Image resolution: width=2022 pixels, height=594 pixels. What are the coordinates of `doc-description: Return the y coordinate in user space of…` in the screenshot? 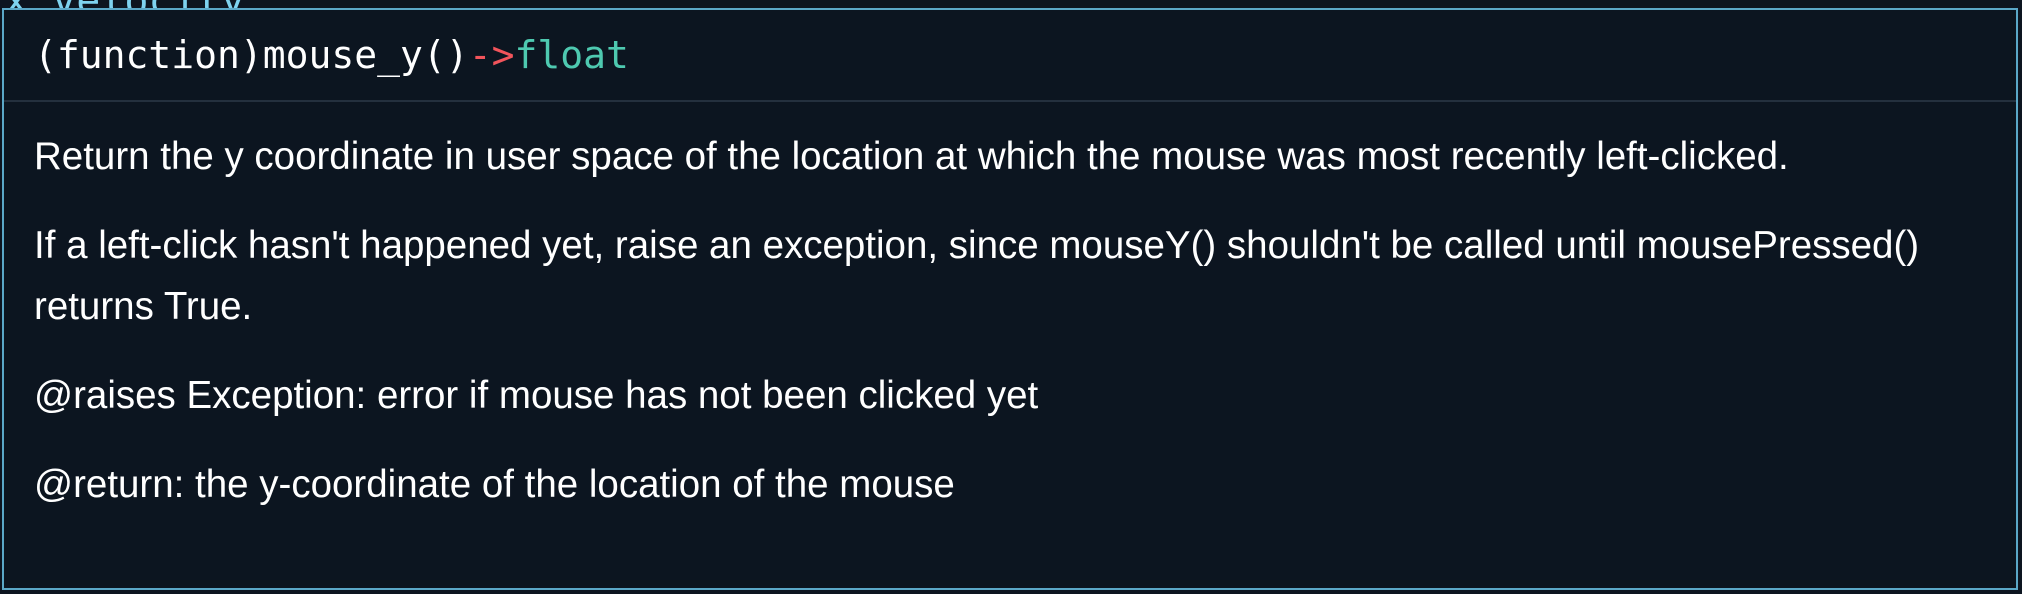 It's located at (911, 156).